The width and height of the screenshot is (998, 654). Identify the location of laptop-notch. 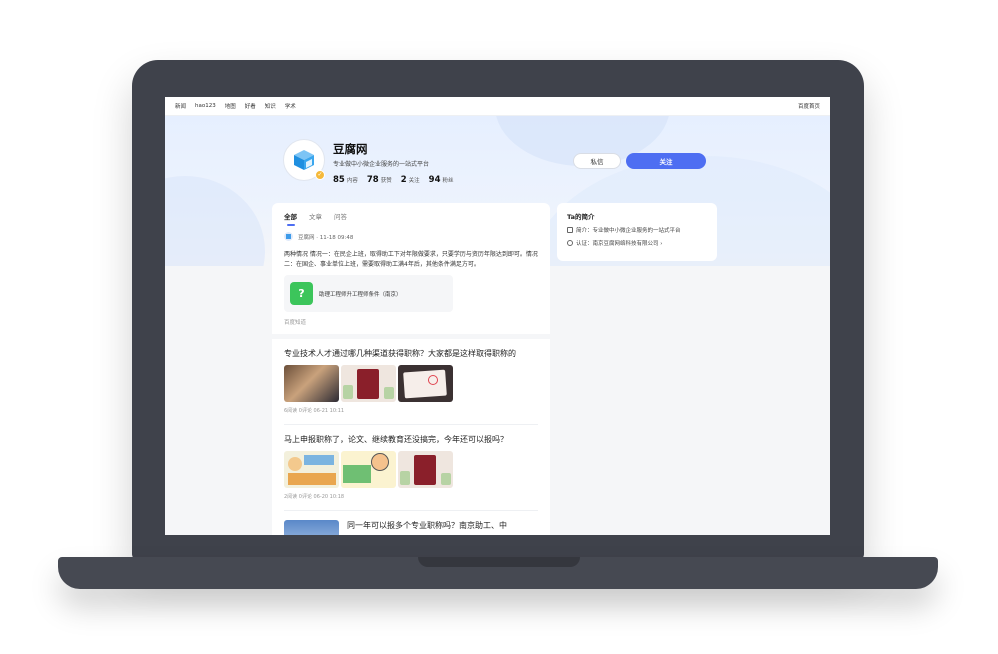
(499, 562).